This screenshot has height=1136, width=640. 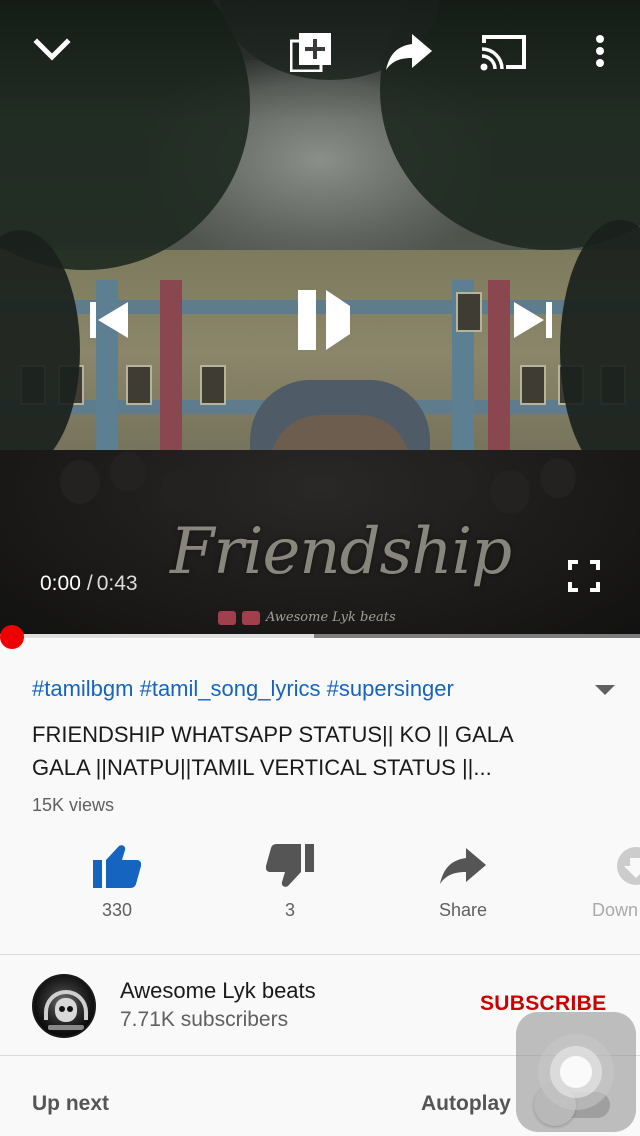 What do you see at coordinates (71, 1103) in the screenshot?
I see `up-next-label: Up next` at bounding box center [71, 1103].